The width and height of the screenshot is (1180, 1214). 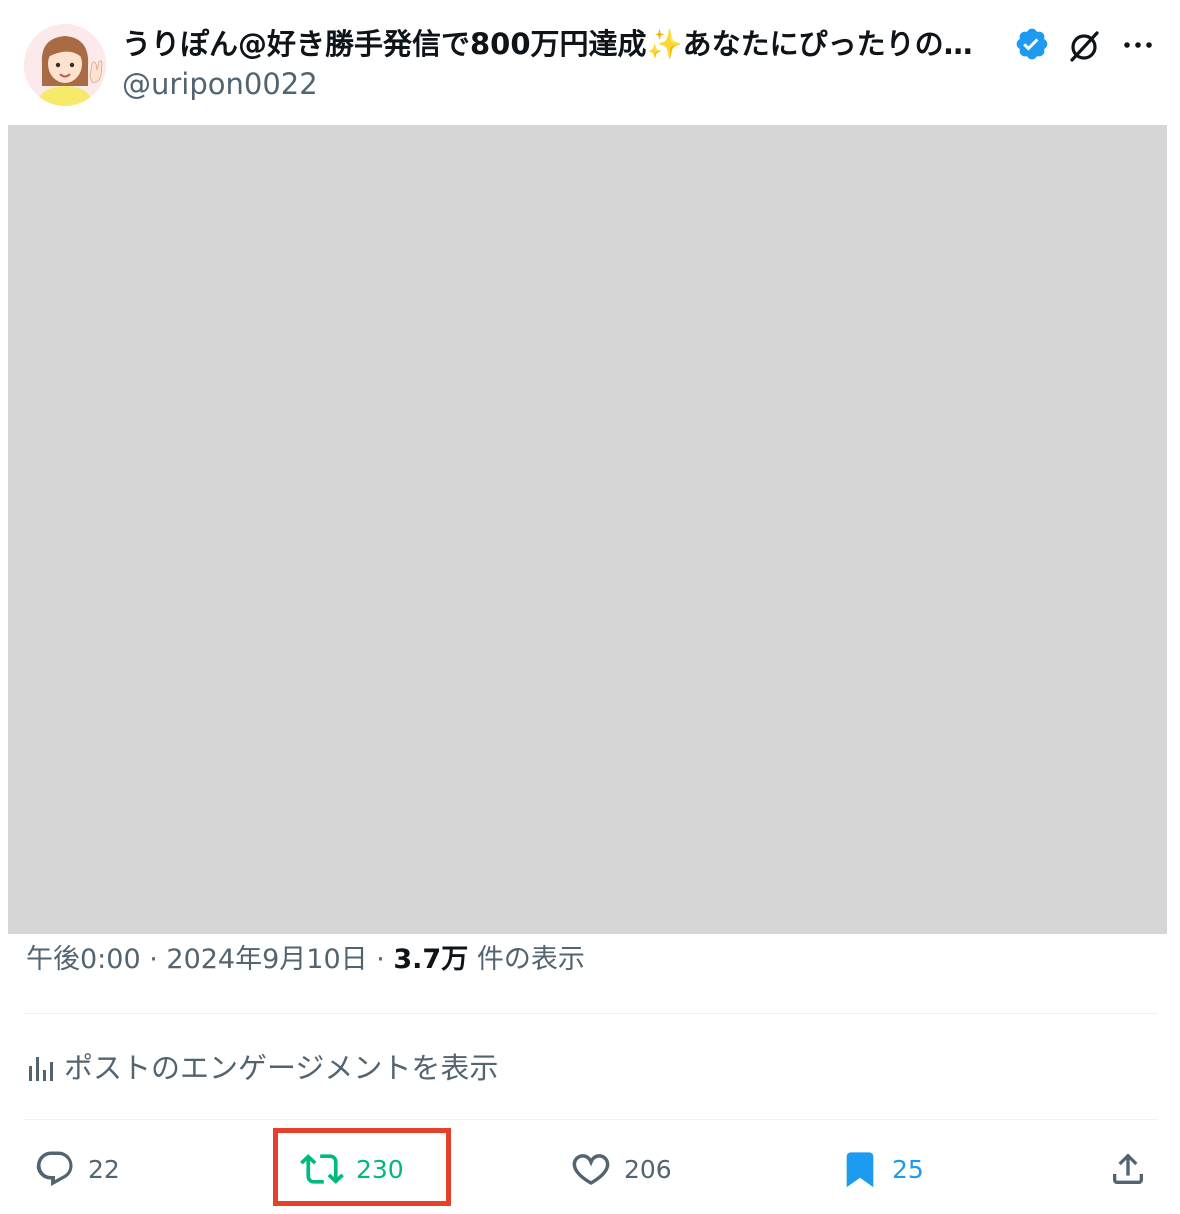 I want to click on views-count: 3.7万, so click(x=431, y=959).